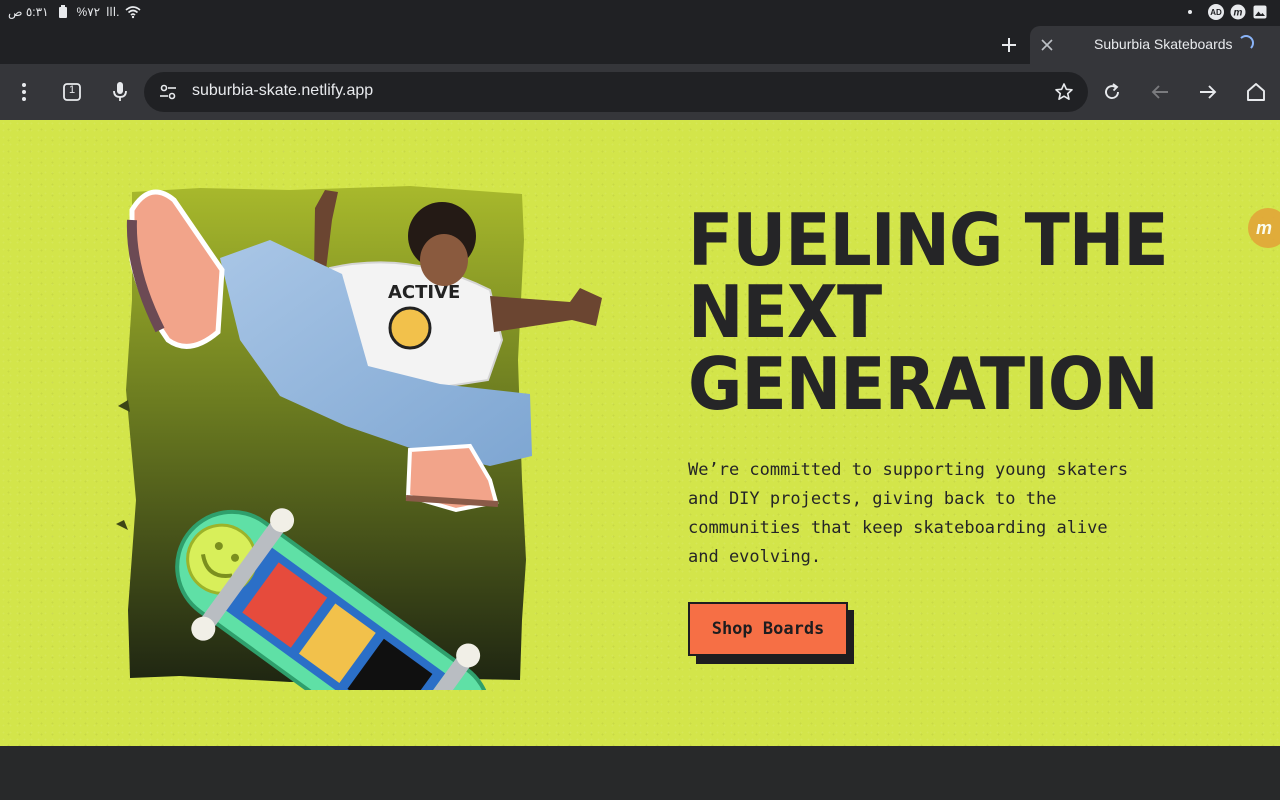 Image resolution: width=1280 pixels, height=800 pixels. I want to click on close-icon, so click(1047, 45).